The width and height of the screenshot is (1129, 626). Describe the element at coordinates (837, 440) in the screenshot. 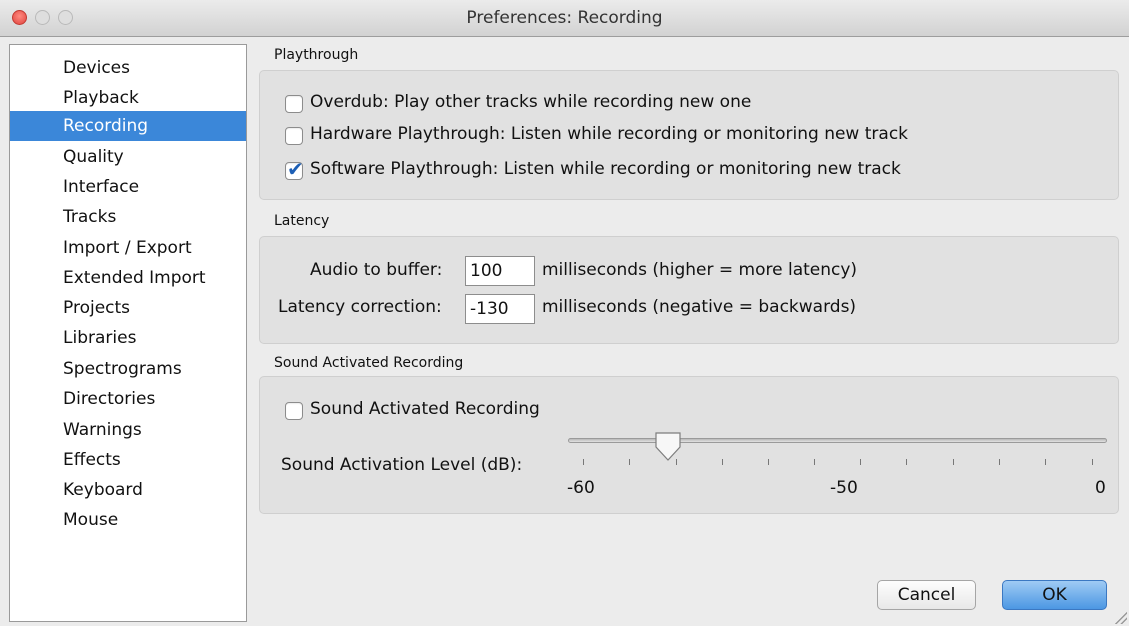

I see `activation-level-slider-track` at that location.